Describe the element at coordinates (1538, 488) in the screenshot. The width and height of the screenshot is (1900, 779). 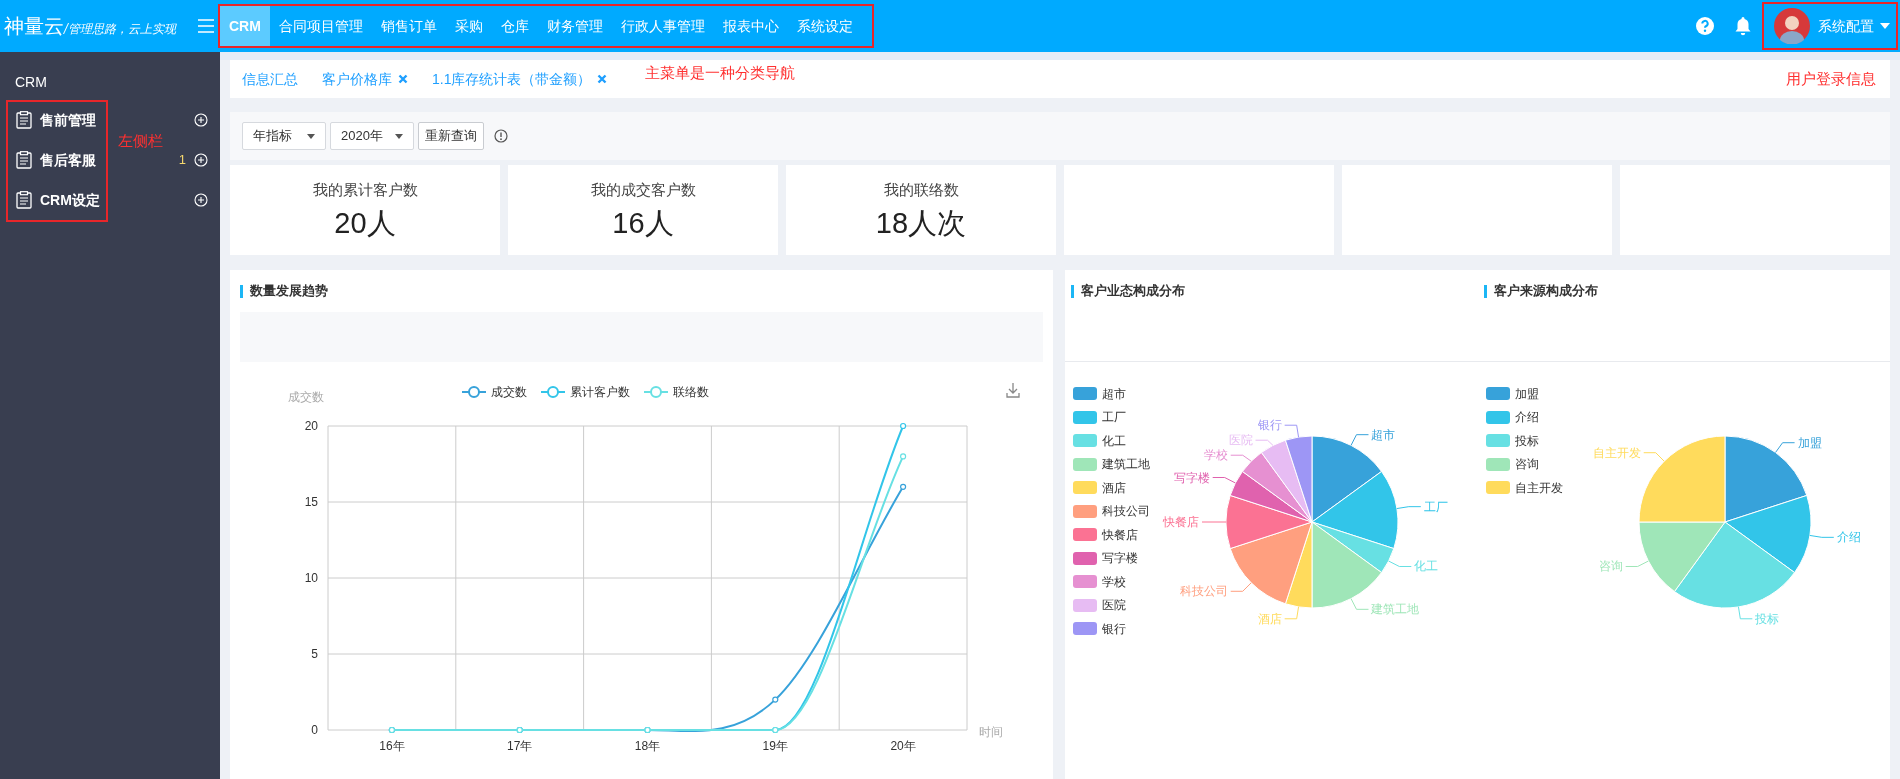
I see `legend-label: 自主开发` at that location.